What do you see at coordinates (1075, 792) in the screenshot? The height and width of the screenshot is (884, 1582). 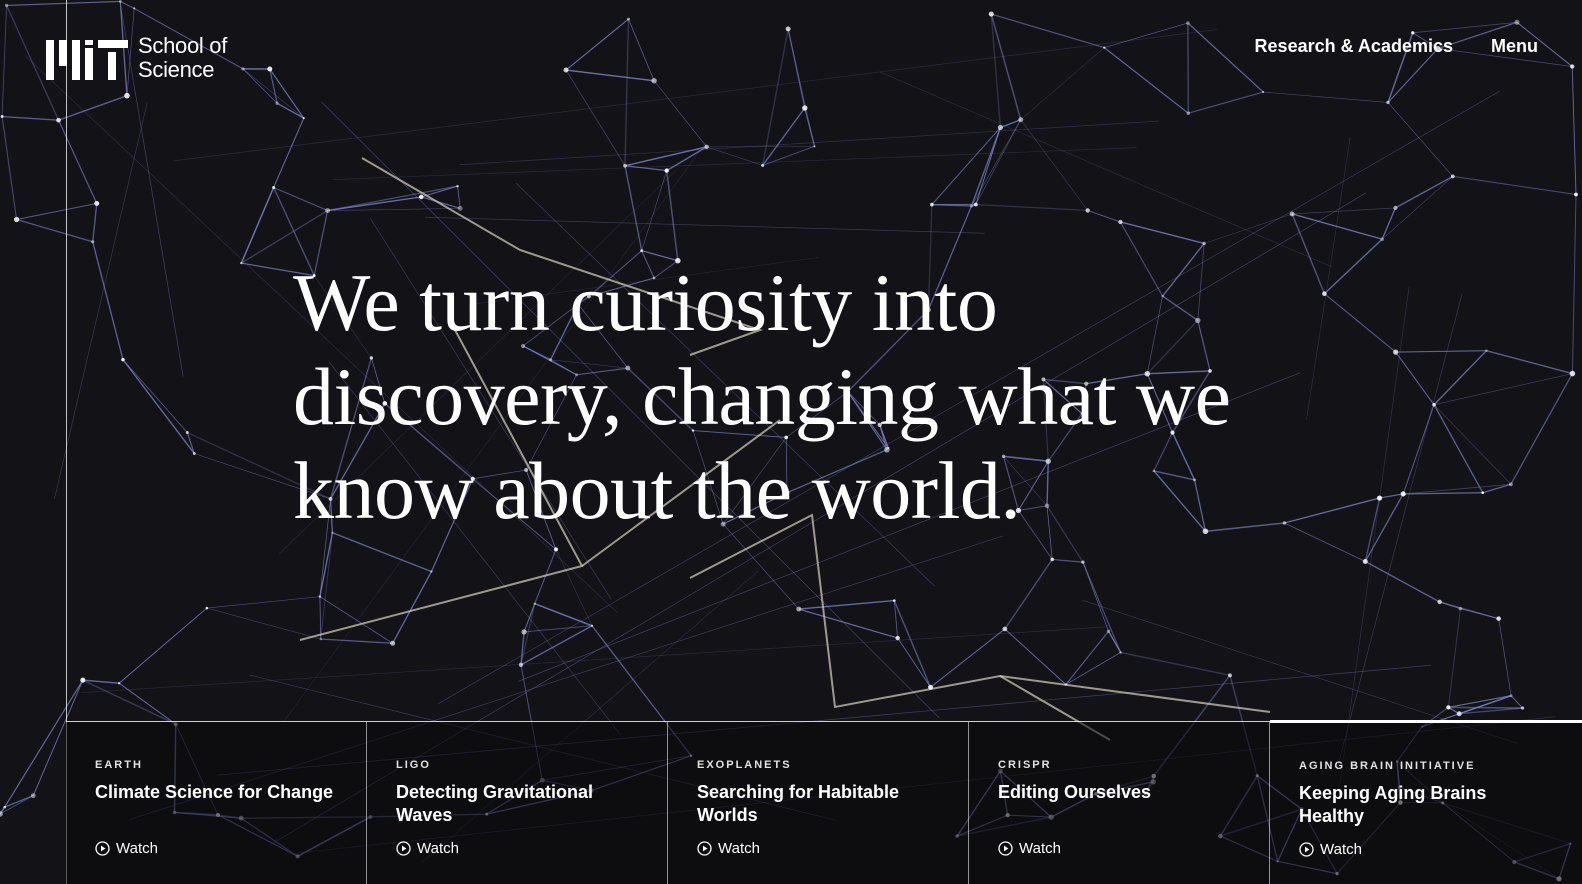 I see `card-title: Editing Ourselves` at bounding box center [1075, 792].